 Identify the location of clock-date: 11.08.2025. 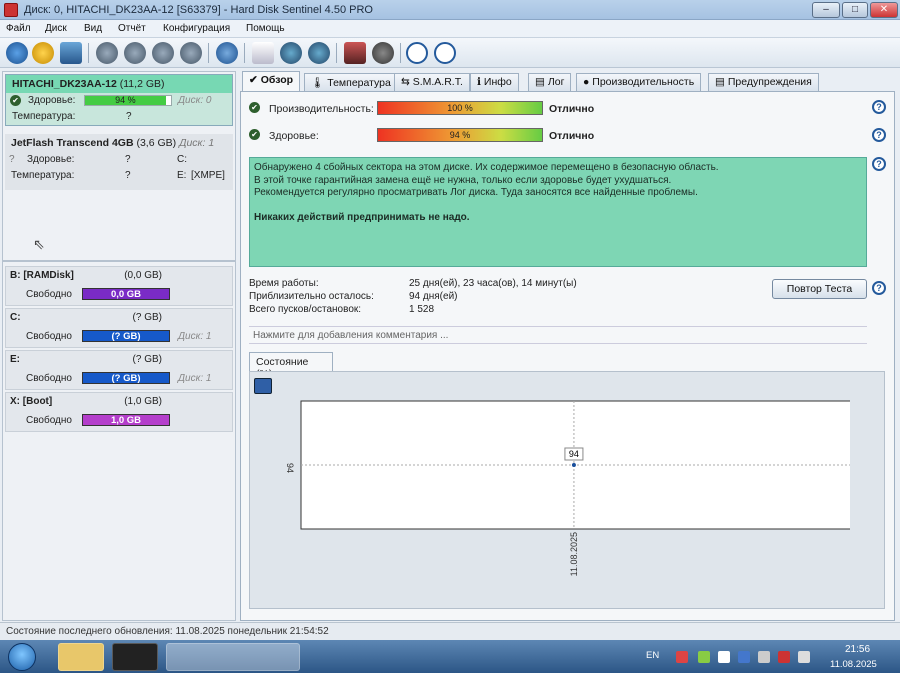
(853, 664).